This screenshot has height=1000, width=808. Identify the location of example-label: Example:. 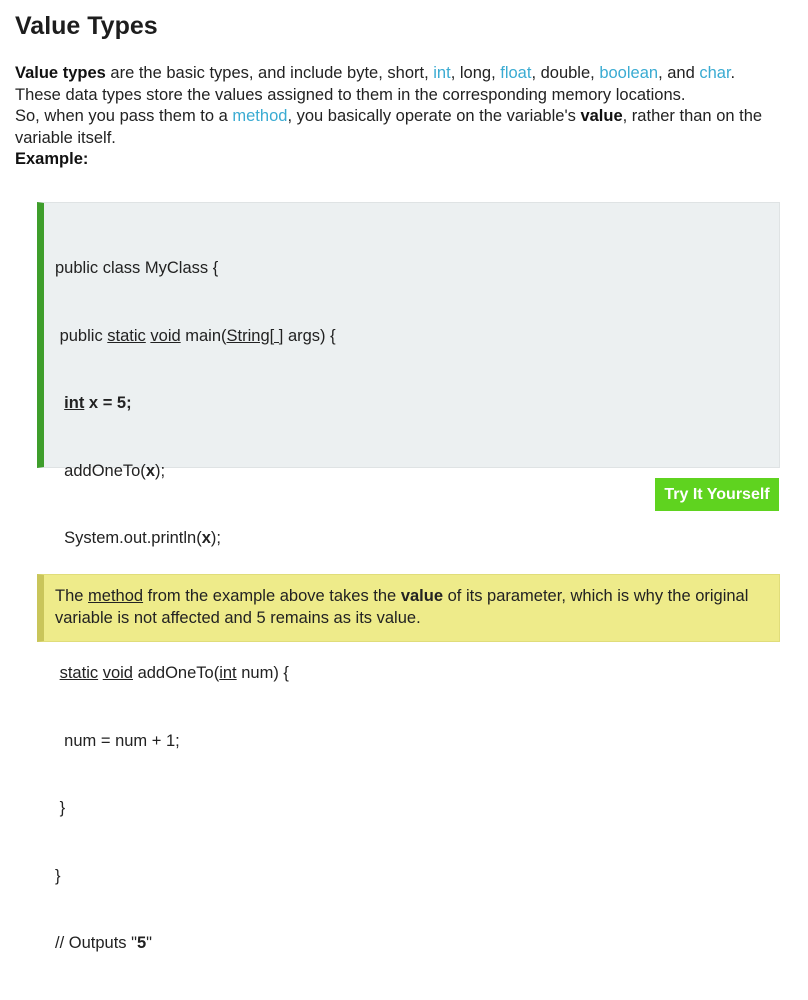
(52, 159).